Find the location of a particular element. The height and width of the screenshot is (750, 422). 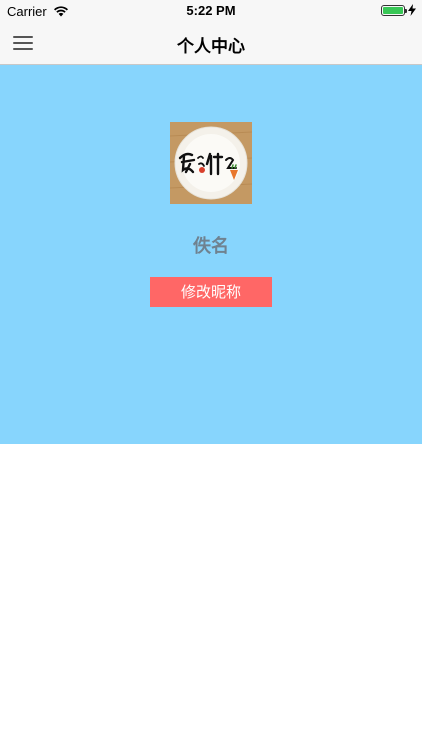

username: 佚名 is located at coordinates (211, 246).